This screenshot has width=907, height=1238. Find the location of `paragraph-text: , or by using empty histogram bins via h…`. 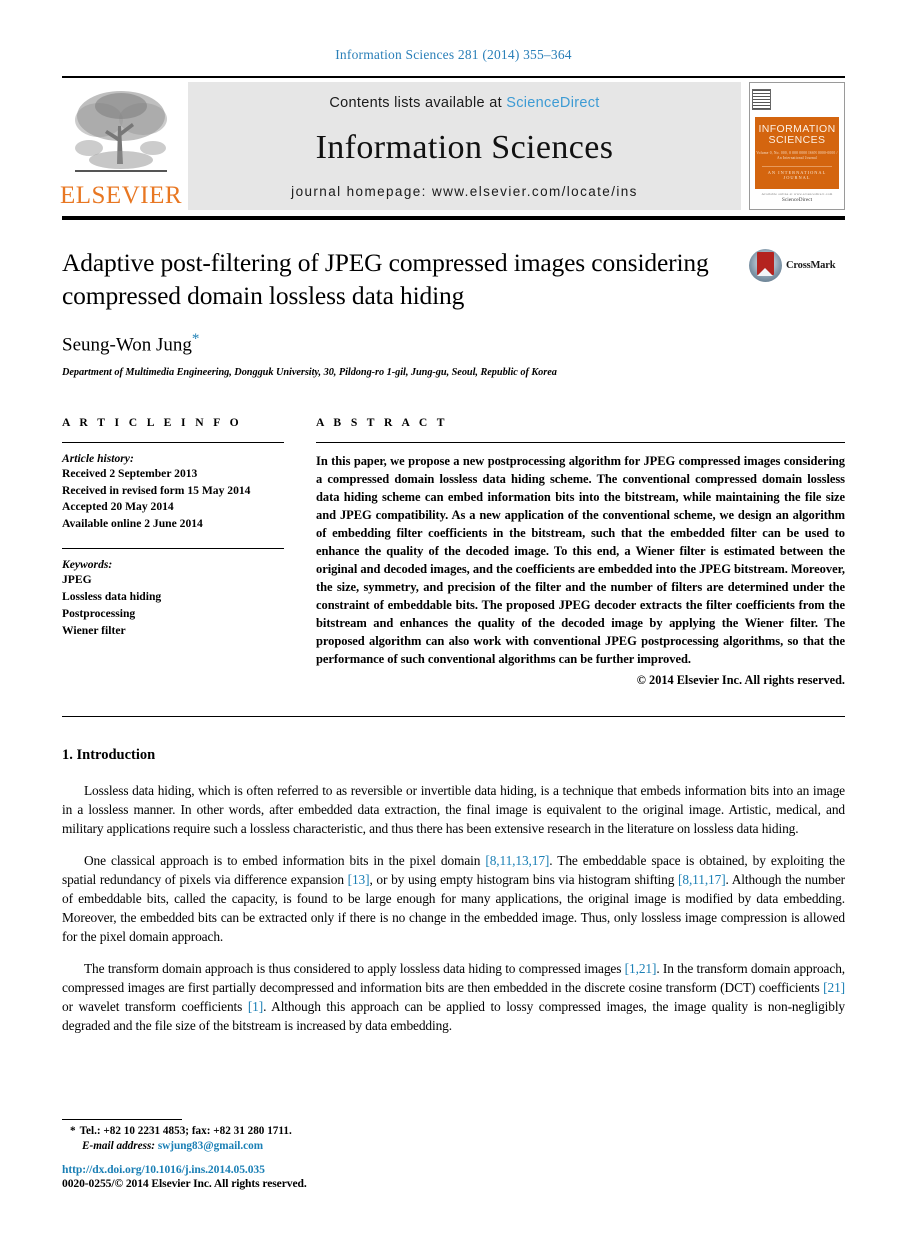

paragraph-text: , or by using empty histogram bins via h… is located at coordinates (524, 879).